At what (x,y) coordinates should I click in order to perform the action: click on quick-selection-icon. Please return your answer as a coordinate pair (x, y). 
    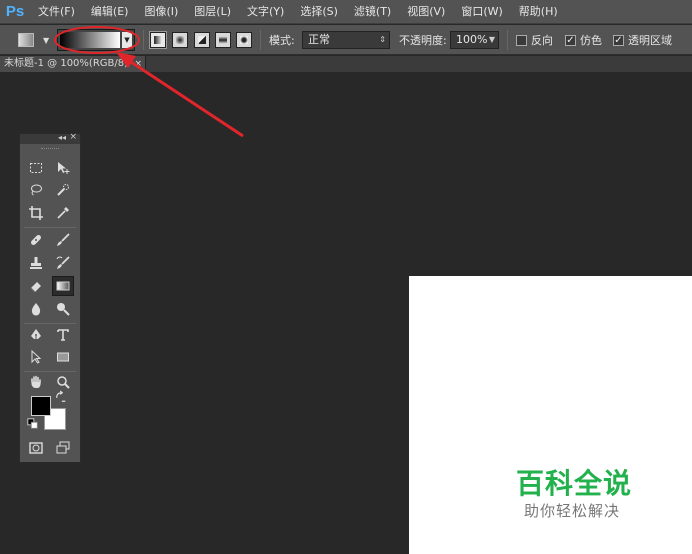
    Looking at the image, I should click on (63, 190).